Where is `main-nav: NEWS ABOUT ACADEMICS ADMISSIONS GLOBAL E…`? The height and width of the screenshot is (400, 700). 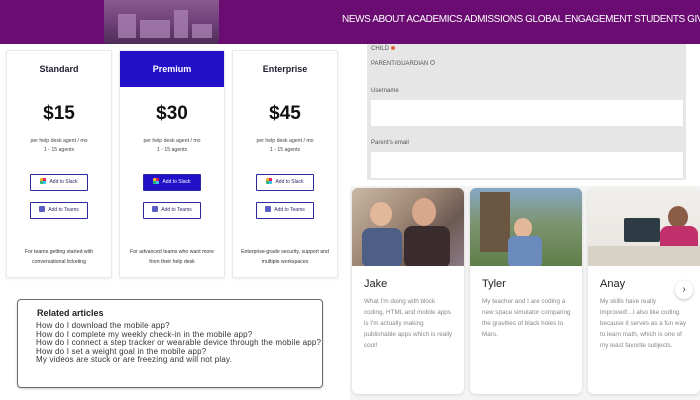 main-nav: NEWS ABOUT ACADEMICS ADMISSIONS GLOBAL E… is located at coordinates (521, 19).